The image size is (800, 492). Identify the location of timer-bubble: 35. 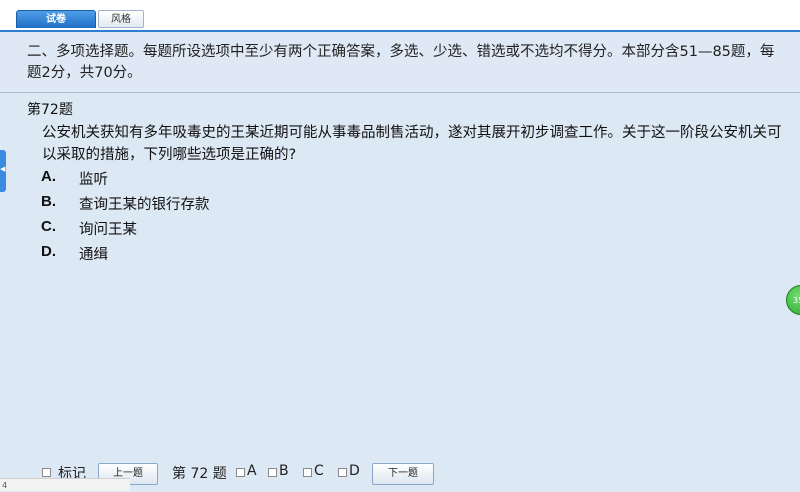
(793, 300).